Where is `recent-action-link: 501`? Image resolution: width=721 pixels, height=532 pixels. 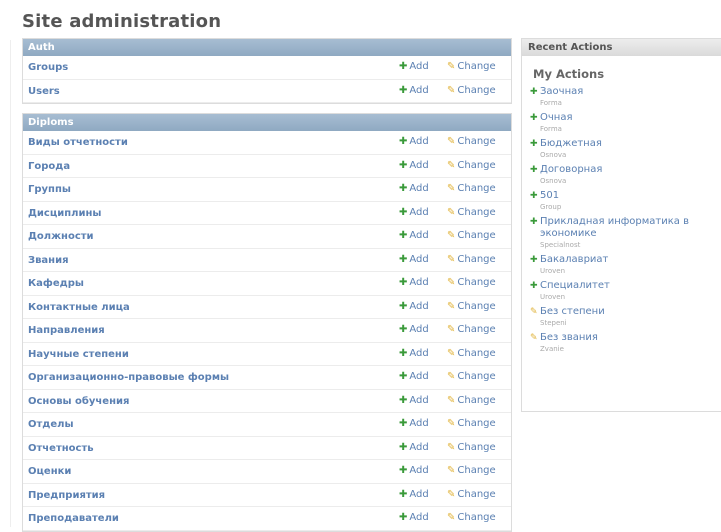 recent-action-link: 501 is located at coordinates (549, 196).